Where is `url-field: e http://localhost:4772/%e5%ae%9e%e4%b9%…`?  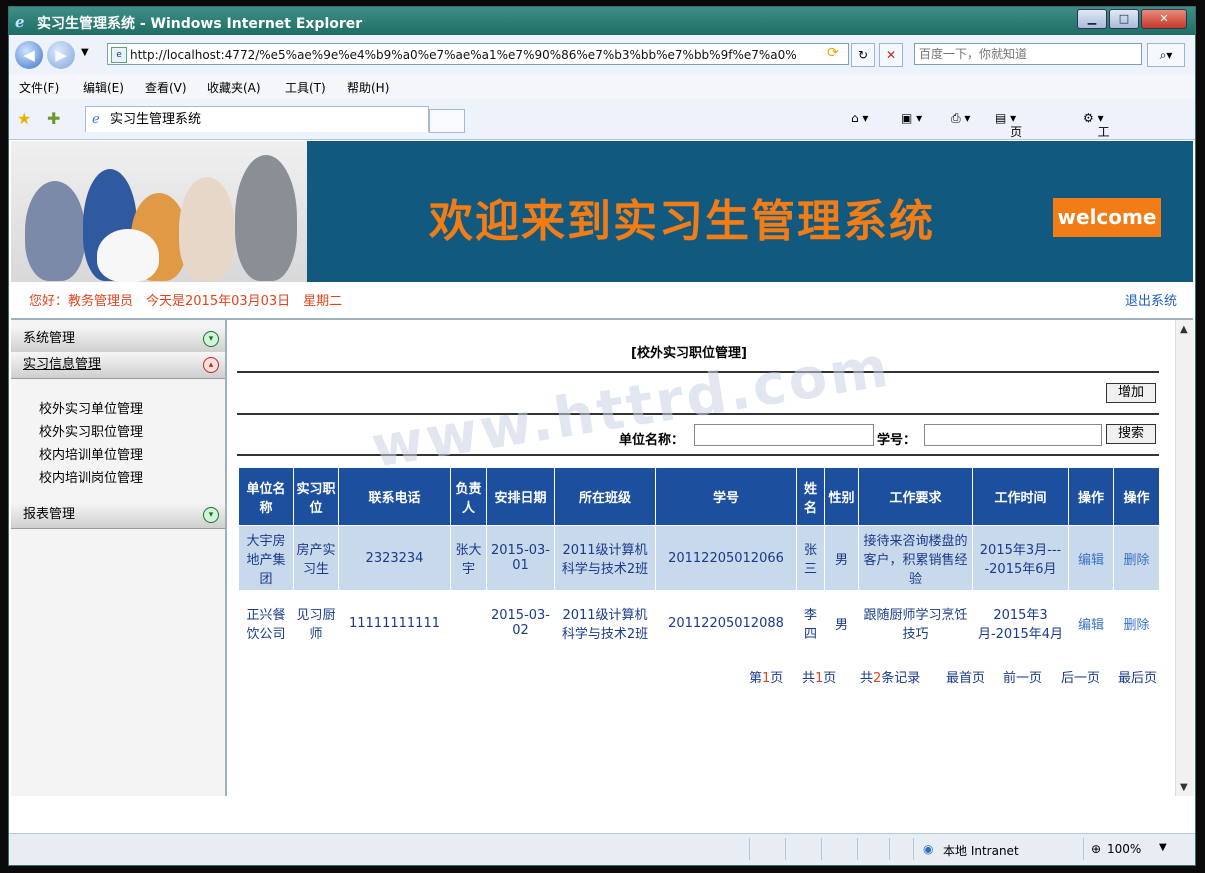
url-field: e http://localhost:4772/%e5%ae%9e%e4%b9%… is located at coordinates (478, 54).